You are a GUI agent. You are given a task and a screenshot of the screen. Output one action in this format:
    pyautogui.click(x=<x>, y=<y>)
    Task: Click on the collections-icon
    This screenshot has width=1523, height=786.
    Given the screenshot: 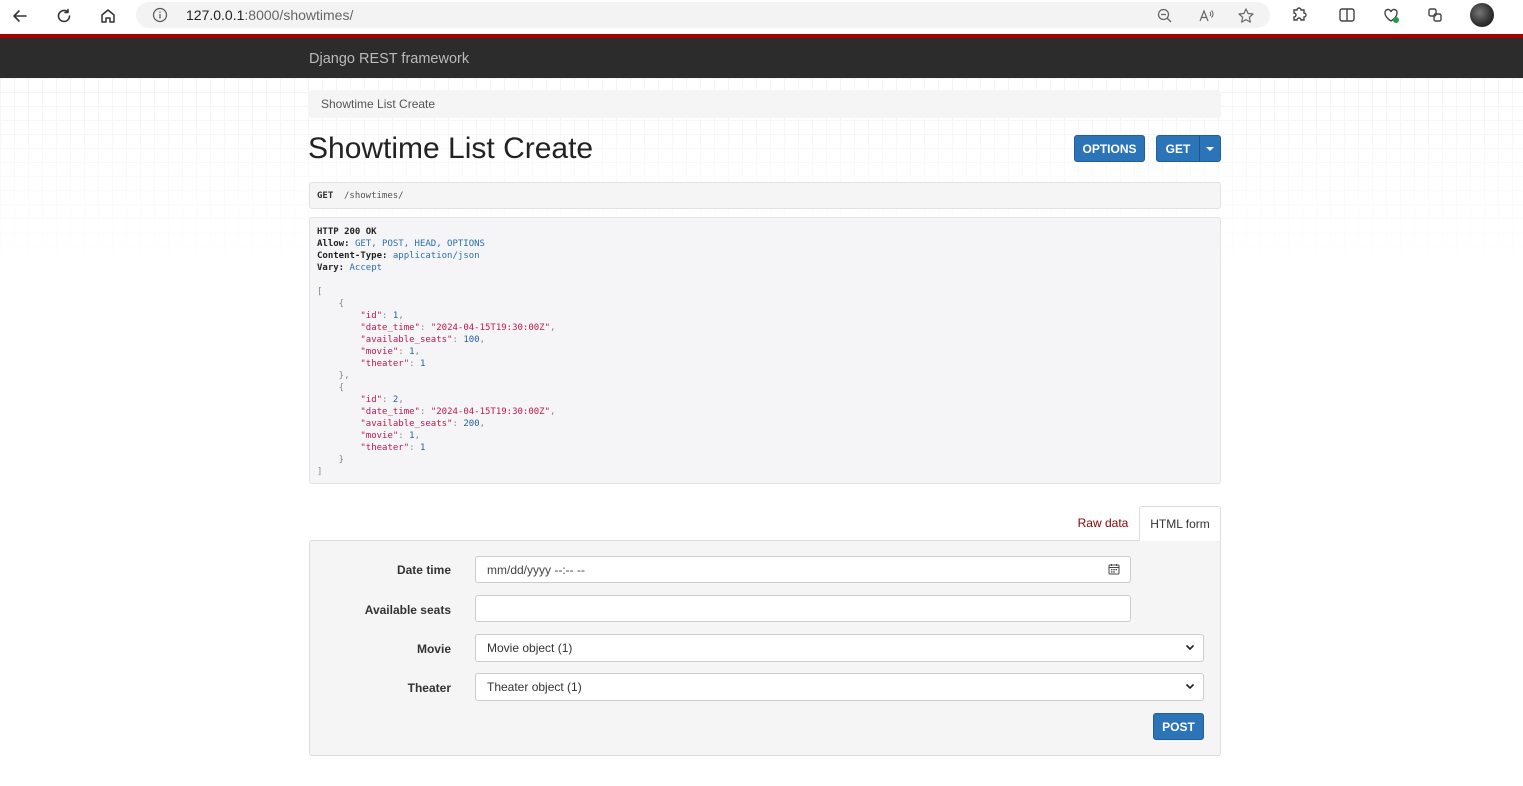 What is the action you would take?
    pyautogui.click(x=1435, y=15)
    